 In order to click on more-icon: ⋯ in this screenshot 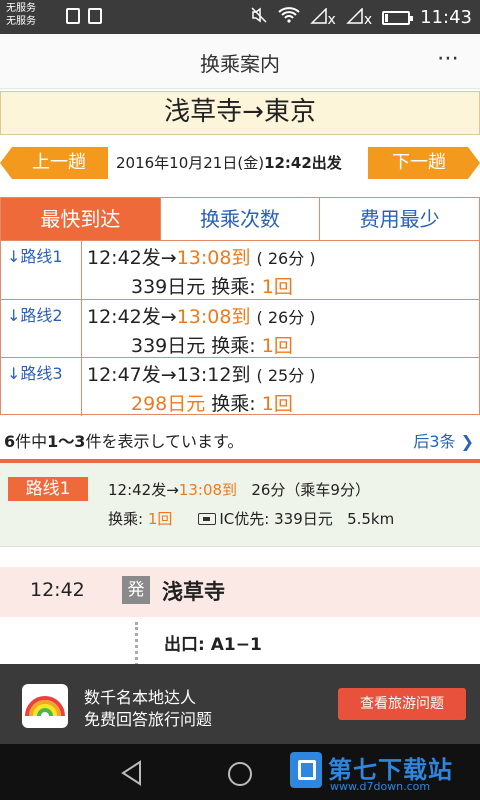, I will do `click(448, 58)`.